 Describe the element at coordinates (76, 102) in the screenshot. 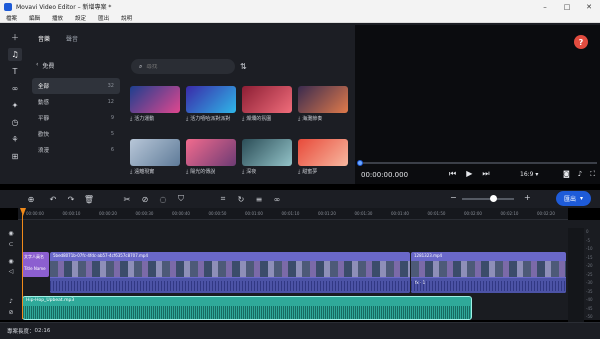

I see `category-item: 動感 12` at that location.